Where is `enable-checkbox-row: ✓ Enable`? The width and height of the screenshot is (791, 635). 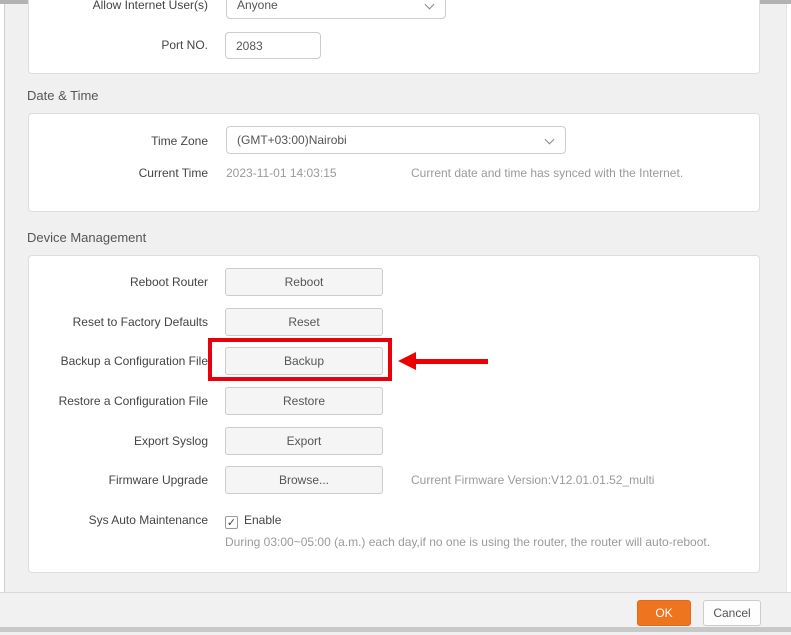 enable-checkbox-row: ✓ Enable is located at coordinates (253, 520).